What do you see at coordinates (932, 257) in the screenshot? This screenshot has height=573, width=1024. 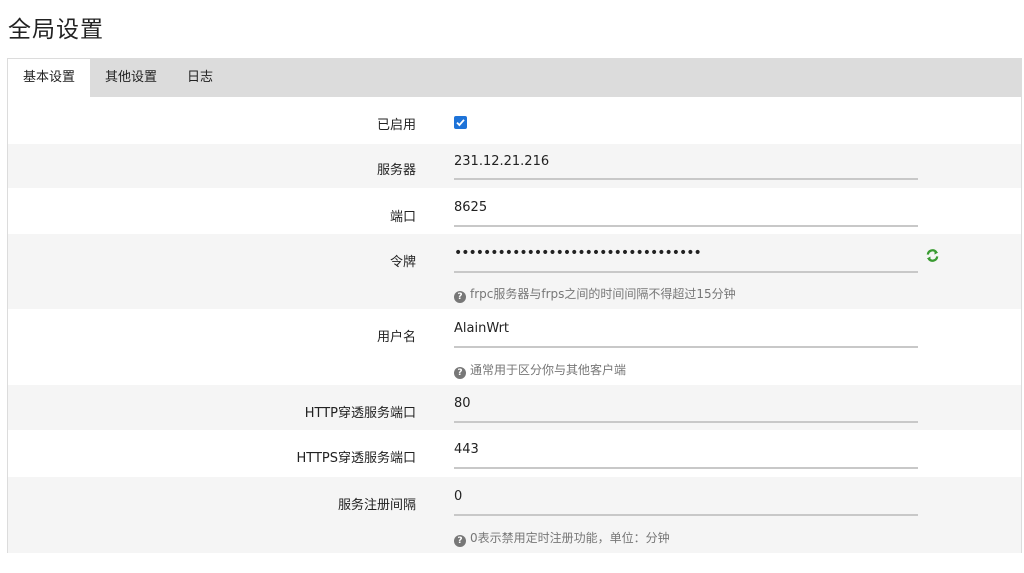 I see `refresh-icon` at bounding box center [932, 257].